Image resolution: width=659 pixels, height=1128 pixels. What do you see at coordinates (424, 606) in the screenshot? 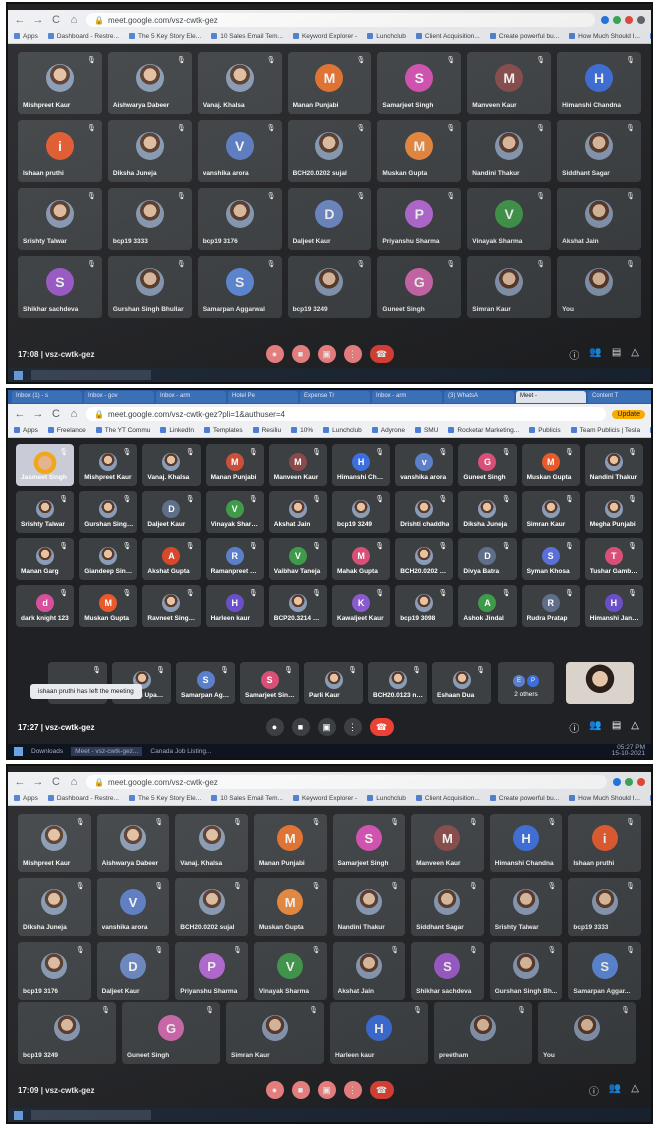
I see `participant-tile: 🎙 bcp19 3098` at bounding box center [424, 606].